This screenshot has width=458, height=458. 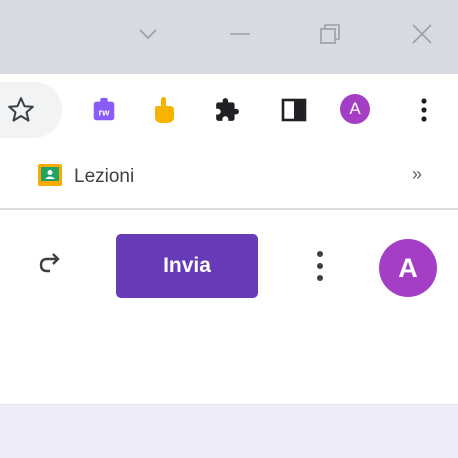 What do you see at coordinates (294, 110) in the screenshot?
I see `side-panel-icon` at bounding box center [294, 110].